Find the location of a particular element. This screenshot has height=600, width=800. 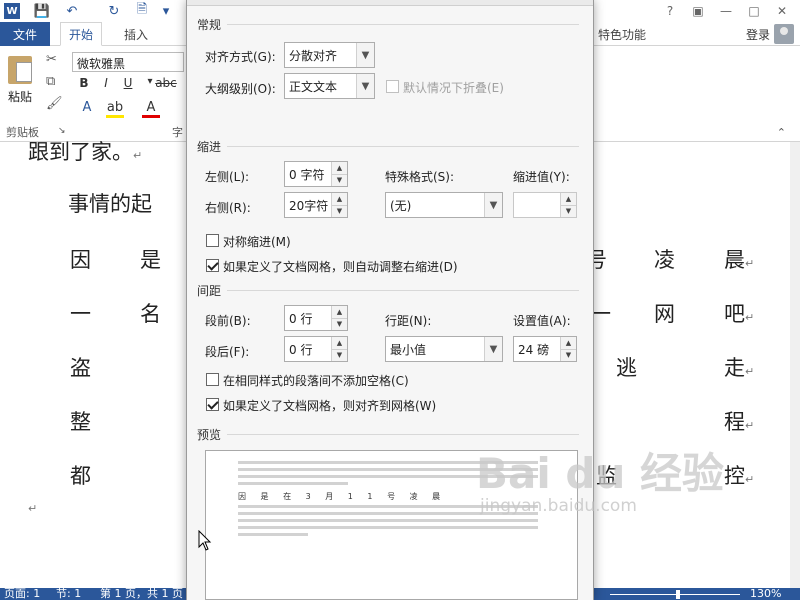

italic-button: I is located at coordinates (106, 83).